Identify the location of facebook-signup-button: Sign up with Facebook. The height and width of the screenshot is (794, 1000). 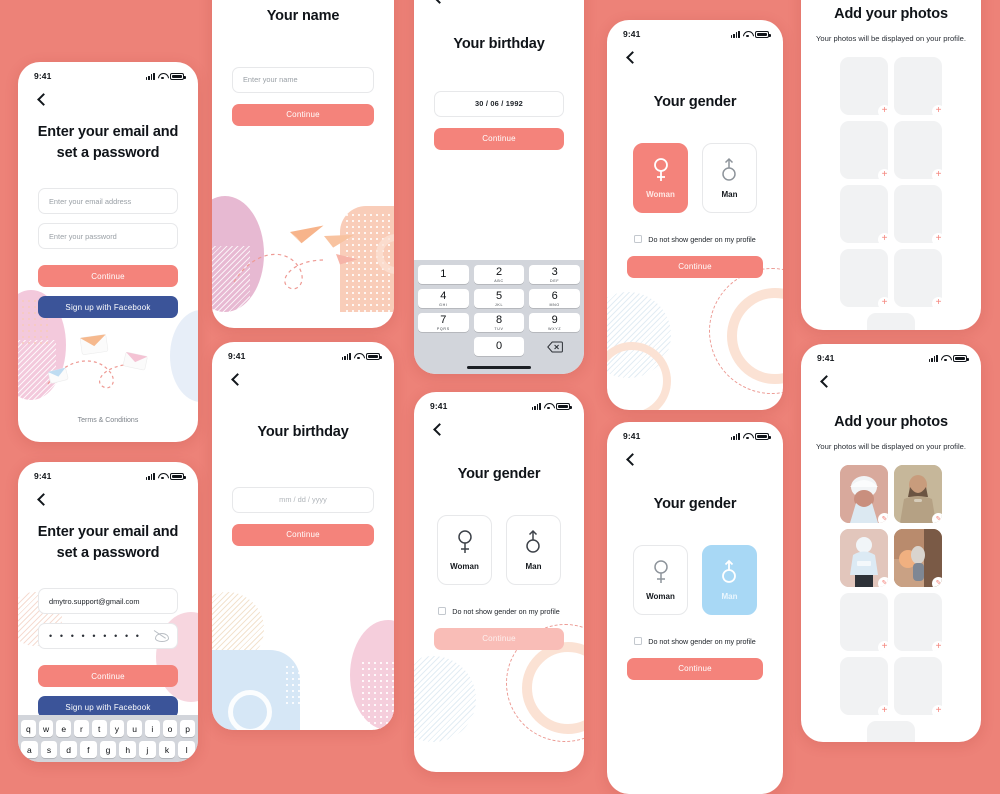
(108, 307).